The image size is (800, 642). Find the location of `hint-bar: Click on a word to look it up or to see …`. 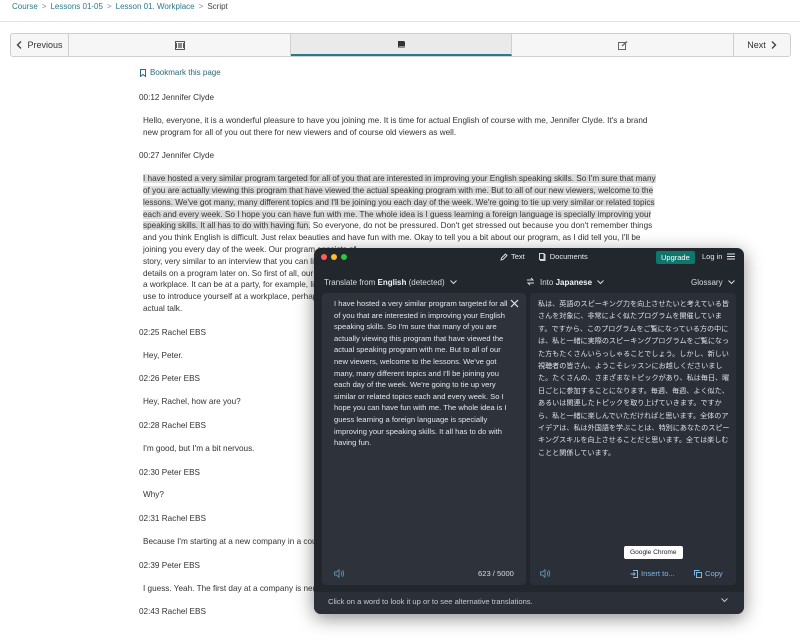

hint-bar: Click on a word to look it up or to see … is located at coordinates (529, 603).